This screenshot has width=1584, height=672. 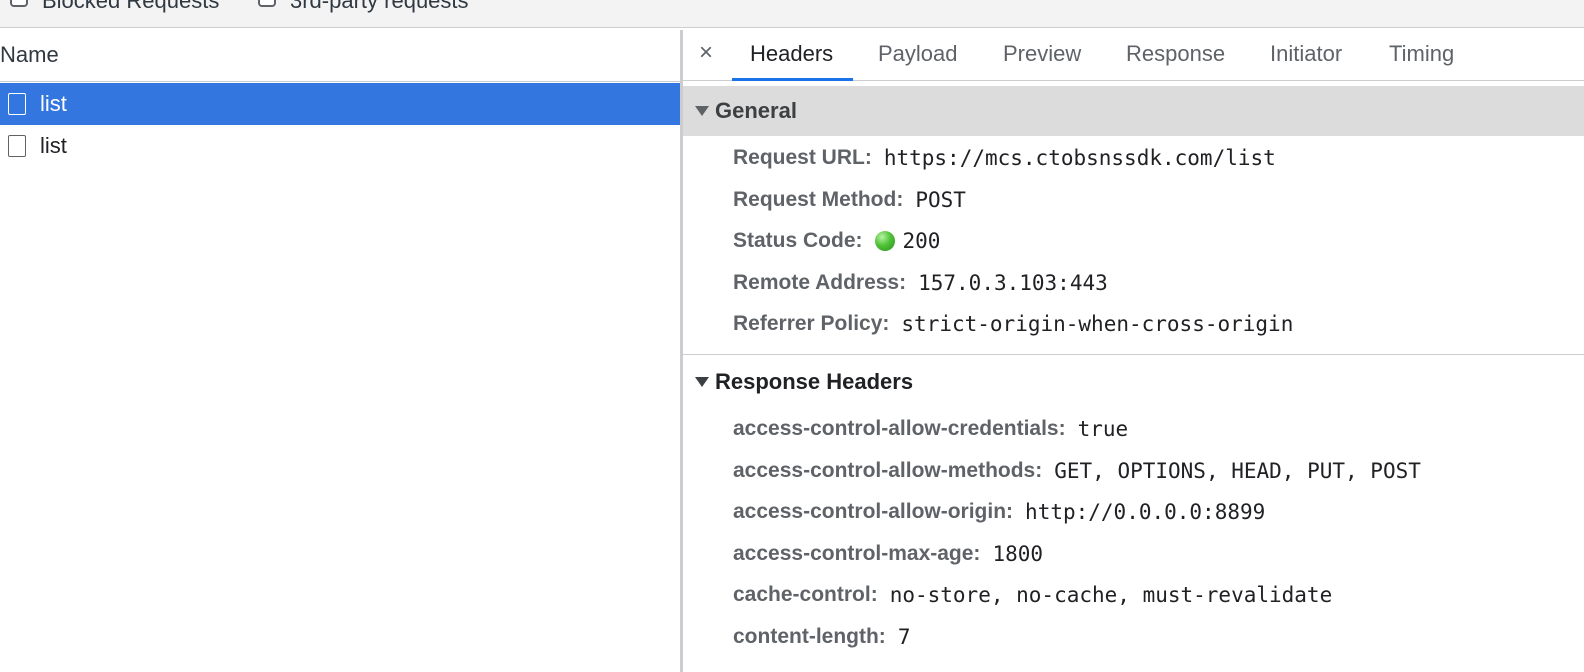 I want to click on general-section-header: General, so click(x=1133, y=111).